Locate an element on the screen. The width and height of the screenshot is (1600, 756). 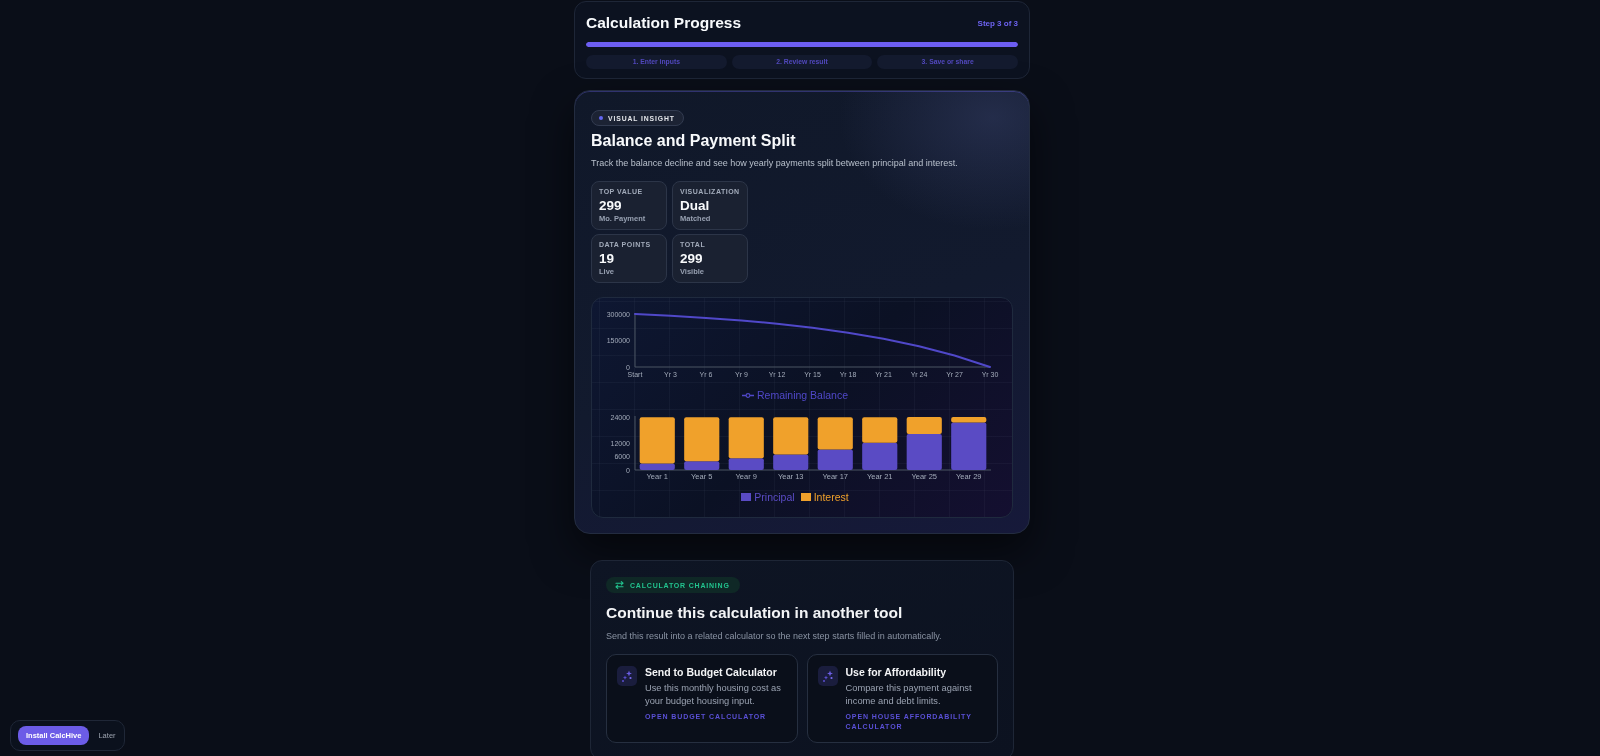
progress-title: Calculation Progress is located at coordinates (664, 23).